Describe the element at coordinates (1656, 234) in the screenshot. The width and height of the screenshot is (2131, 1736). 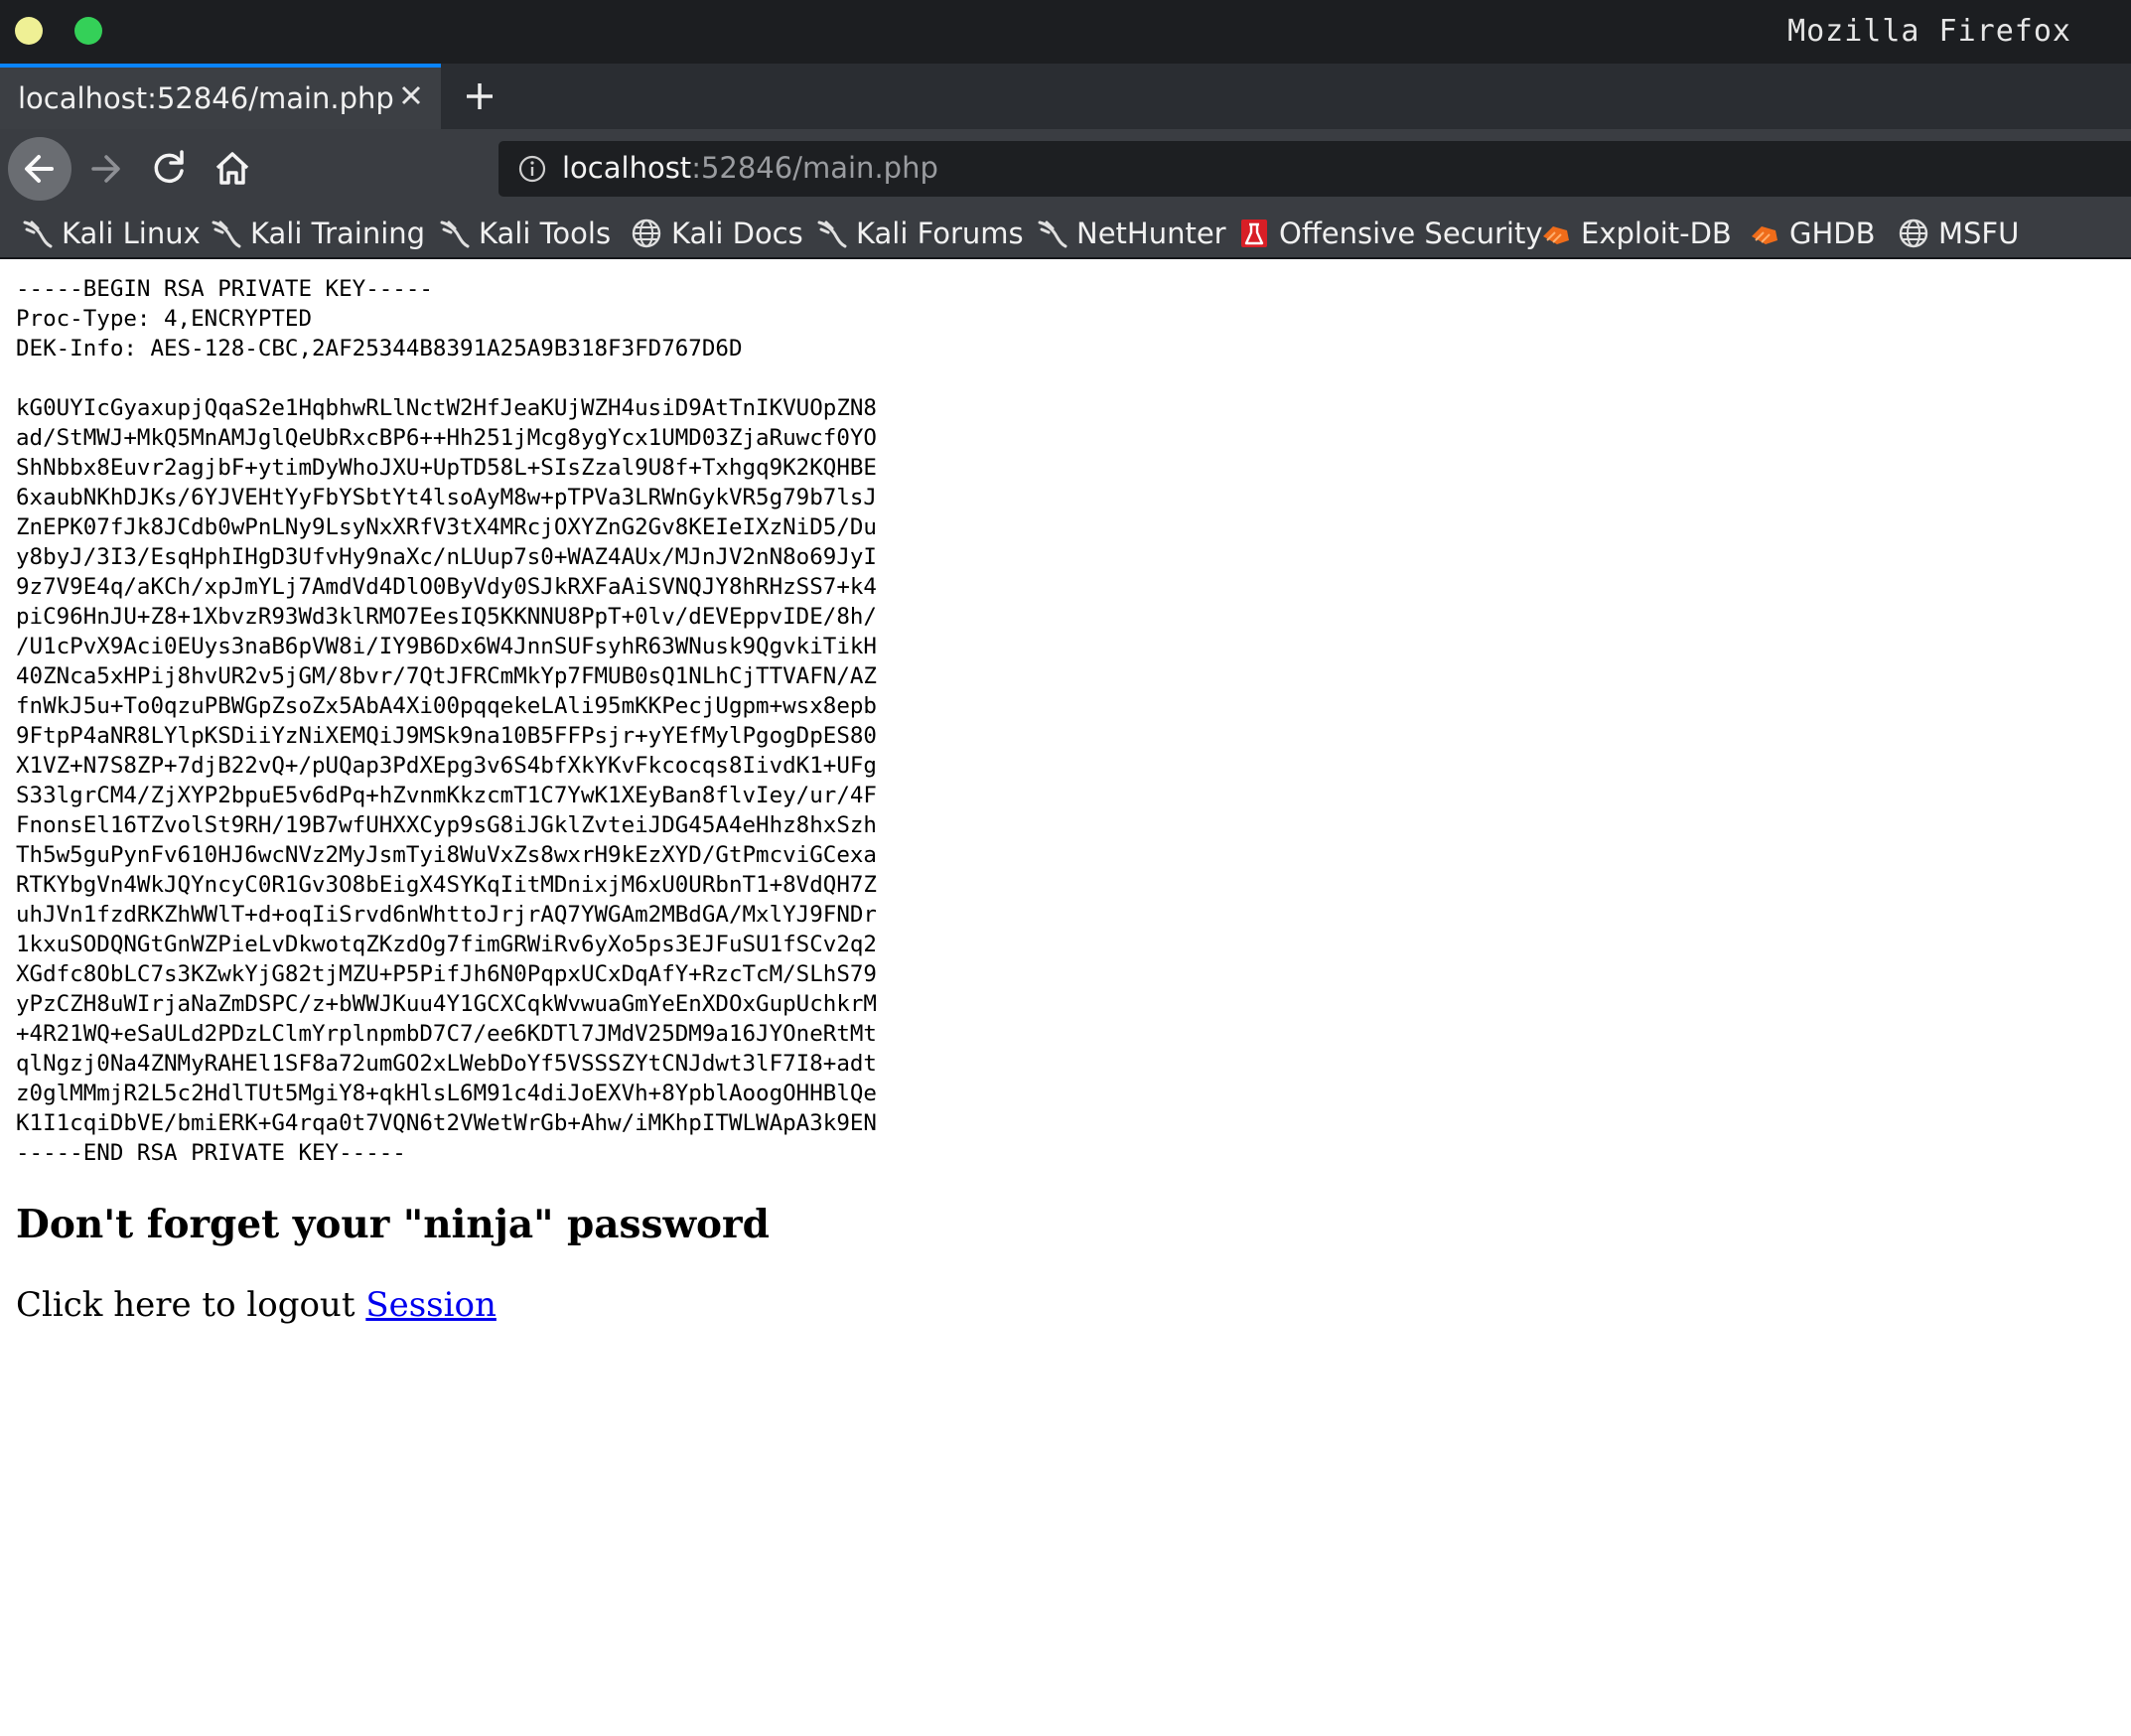
I see `bookmark-label: Exploit-DB` at that location.